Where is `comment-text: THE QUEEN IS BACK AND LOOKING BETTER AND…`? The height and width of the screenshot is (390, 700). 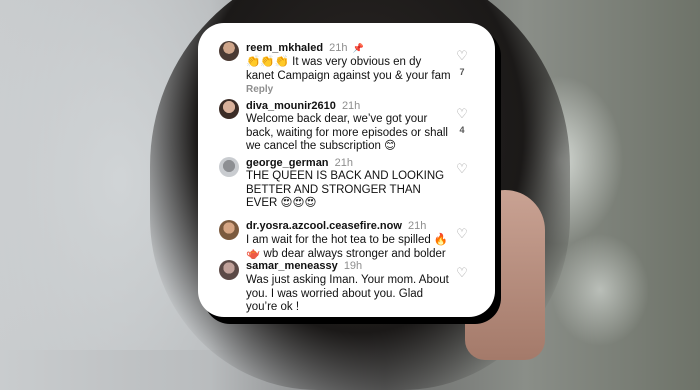
comment-text: THE QUEEN IS BACK AND LOOKING BETTER AND… is located at coordinates (345, 189).